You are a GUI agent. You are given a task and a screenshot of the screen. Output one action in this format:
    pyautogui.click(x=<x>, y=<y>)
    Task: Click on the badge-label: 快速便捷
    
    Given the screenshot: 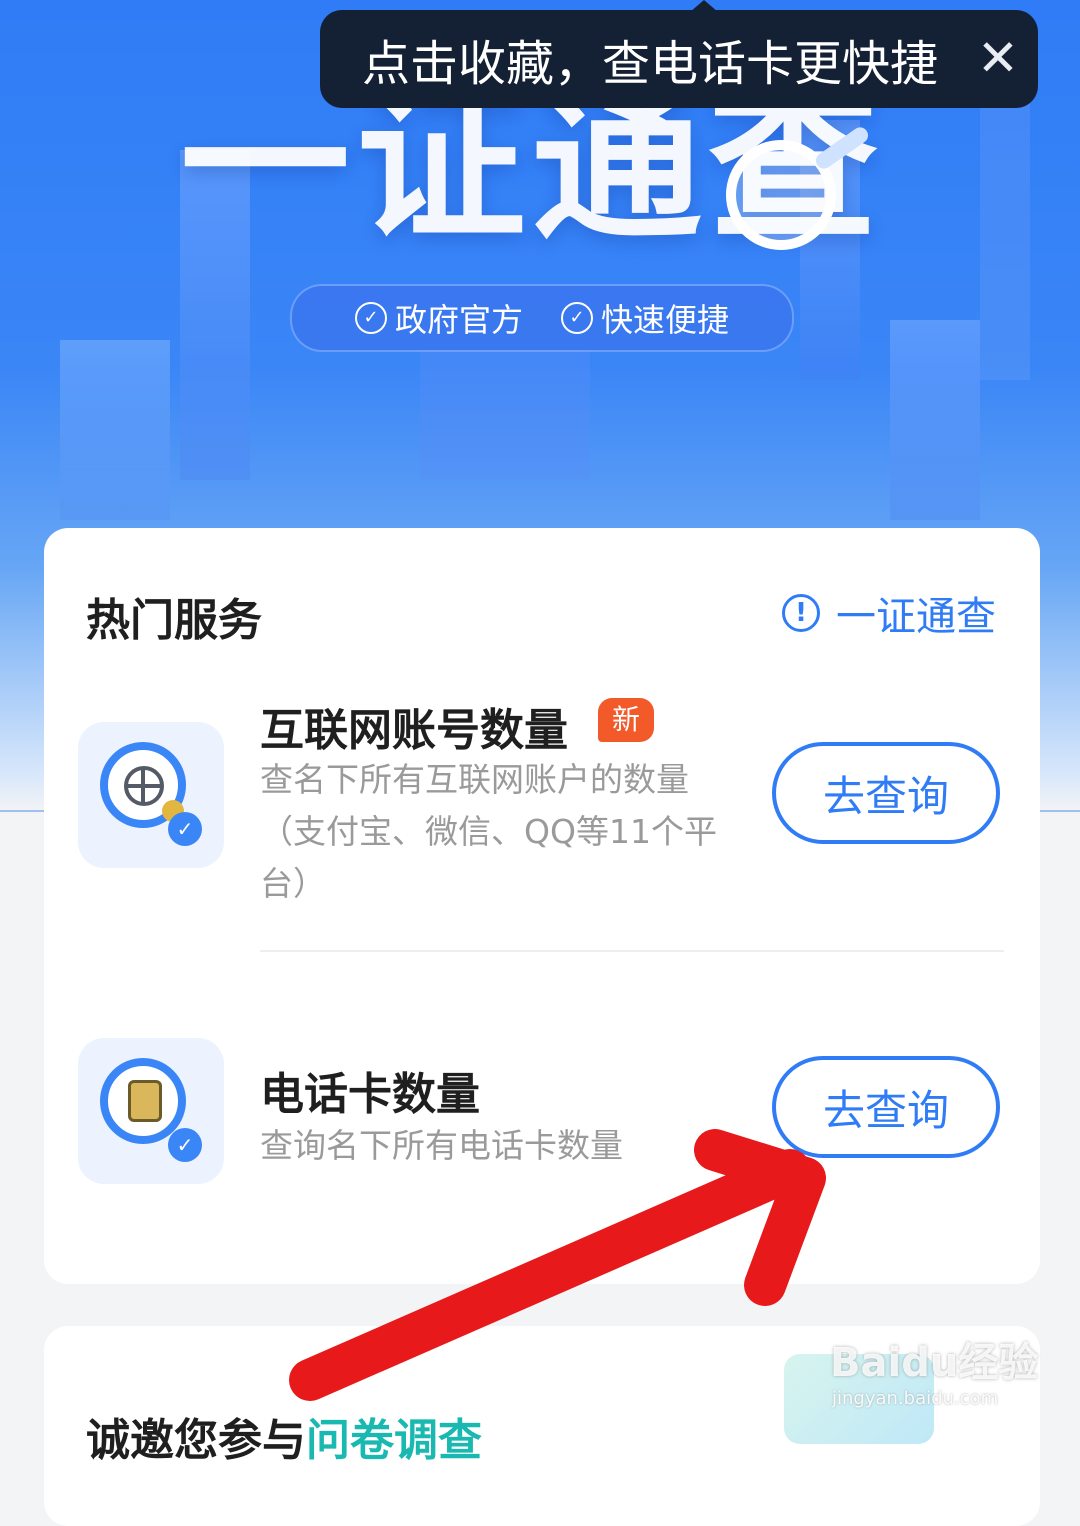 What is the action you would take?
    pyautogui.click(x=665, y=320)
    